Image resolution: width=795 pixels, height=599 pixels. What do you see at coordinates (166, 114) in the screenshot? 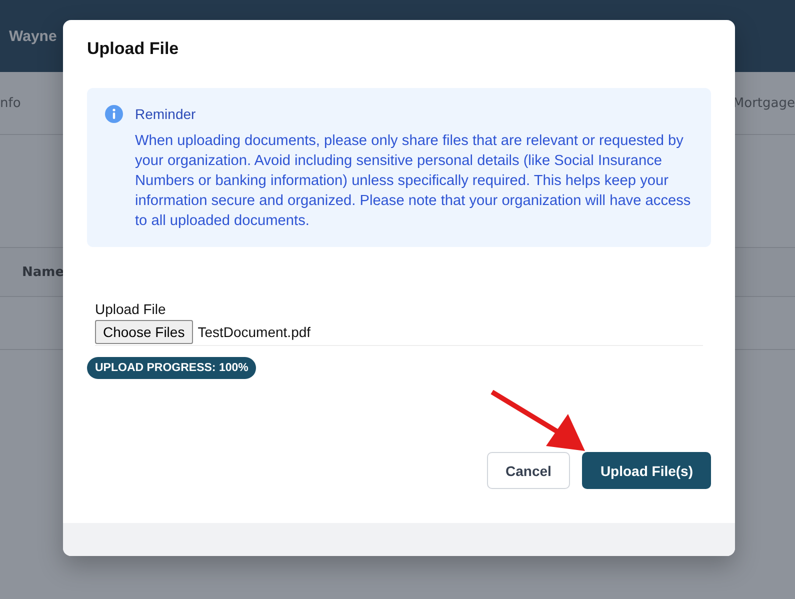
I see `reminder-title: Reminder` at bounding box center [166, 114].